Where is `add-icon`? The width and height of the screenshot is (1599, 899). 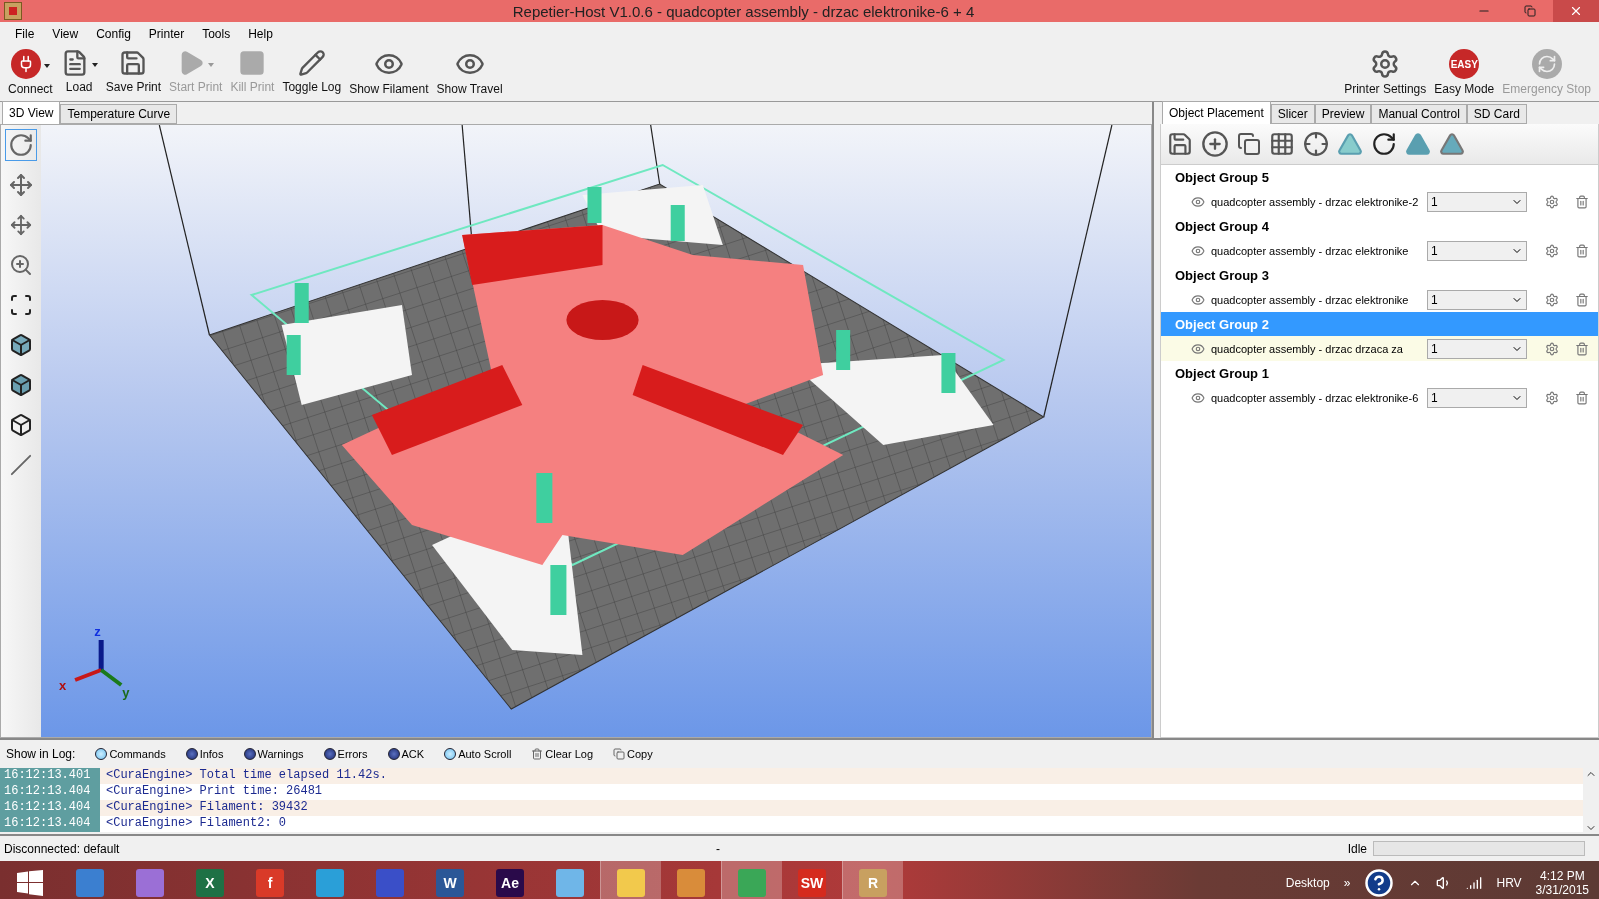 add-icon is located at coordinates (1215, 144).